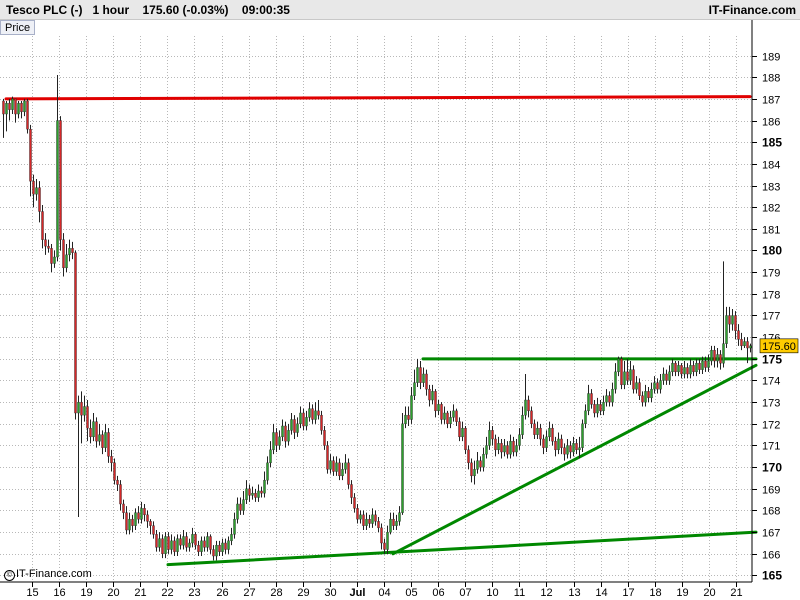 The height and width of the screenshot is (600, 800). Describe the element at coordinates (519, 593) in the screenshot. I see `tick-label-x: 11` at that location.